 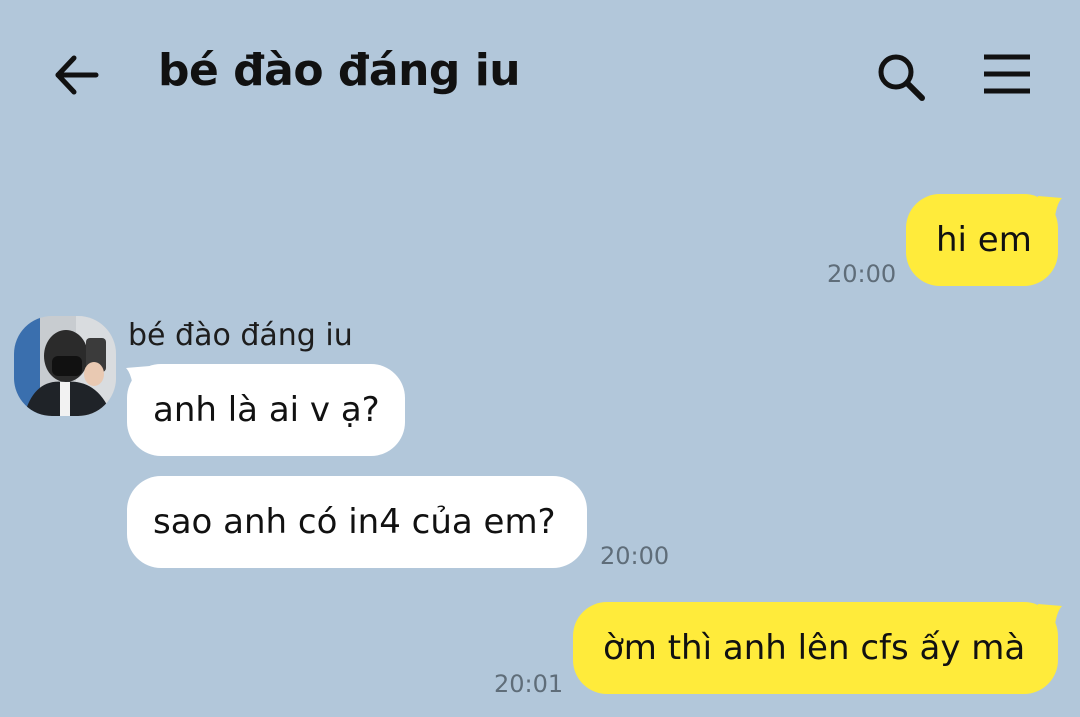 I want to click on message-time: 20:01, so click(x=529, y=684).